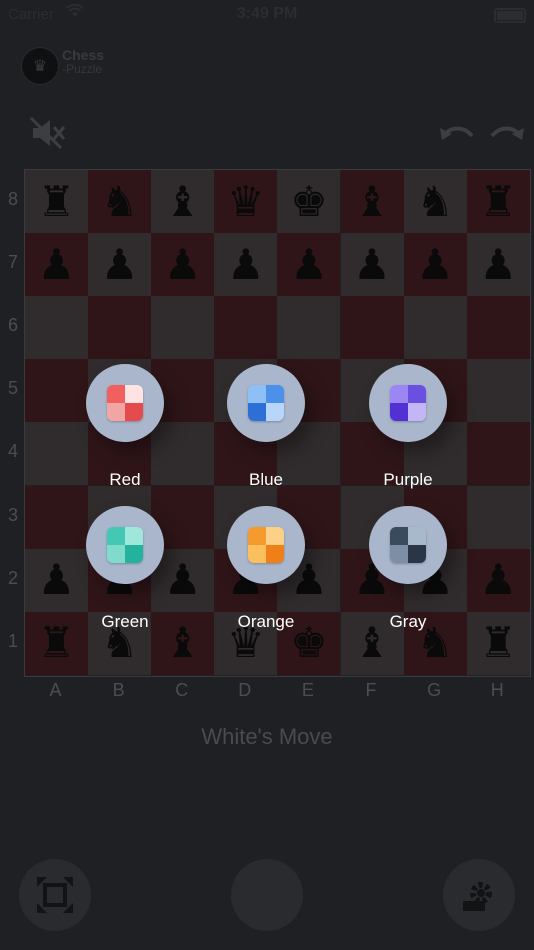  I want to click on square-g8: ♞, so click(435, 201).